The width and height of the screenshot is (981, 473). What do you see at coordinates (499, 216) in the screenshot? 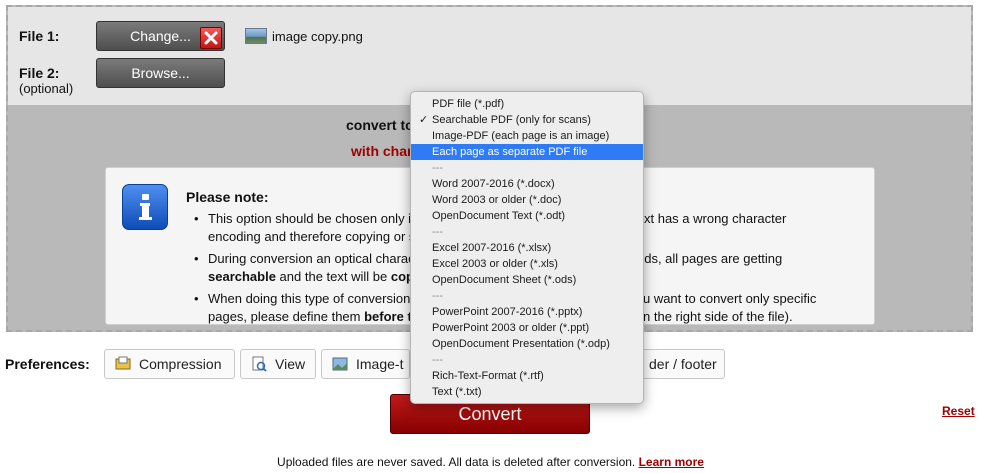
I see `dropdown-option-label: OpenDocument Text (*.odt)` at bounding box center [499, 216].